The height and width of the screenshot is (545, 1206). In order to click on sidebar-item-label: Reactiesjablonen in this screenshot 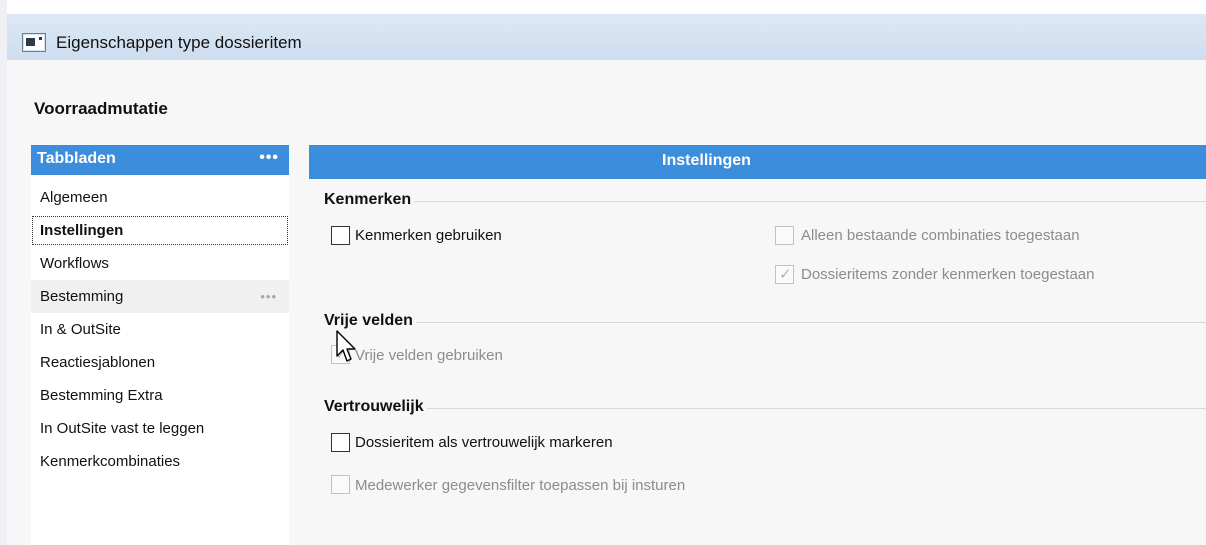, I will do `click(98, 362)`.